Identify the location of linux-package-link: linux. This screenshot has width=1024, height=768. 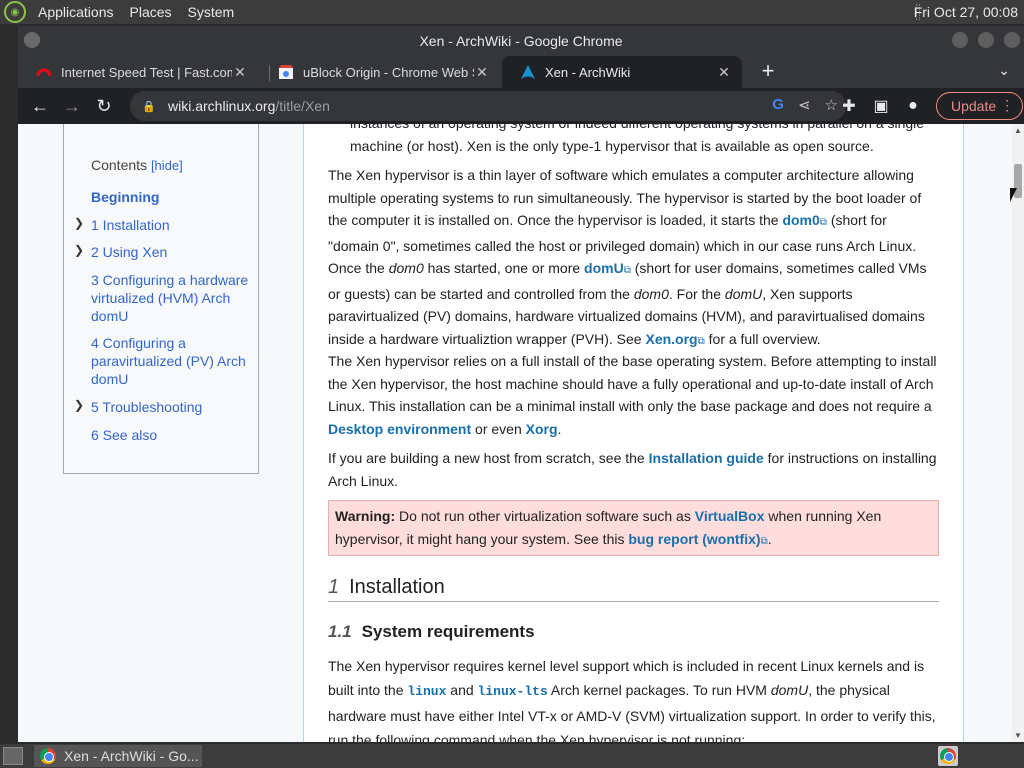
(426, 690).